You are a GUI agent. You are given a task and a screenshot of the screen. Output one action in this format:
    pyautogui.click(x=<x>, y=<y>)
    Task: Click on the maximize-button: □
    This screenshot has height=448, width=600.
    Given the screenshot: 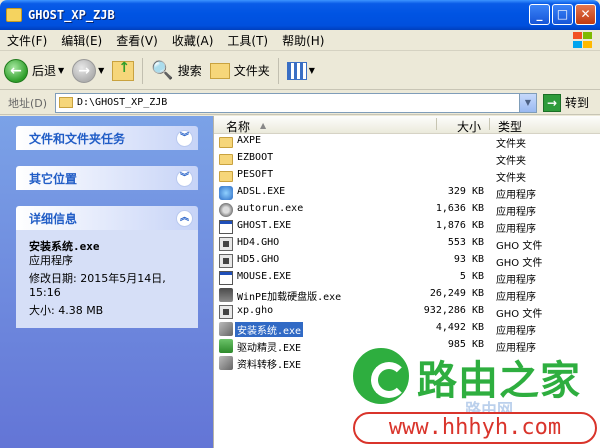 What is the action you would take?
    pyautogui.click(x=562, y=14)
    